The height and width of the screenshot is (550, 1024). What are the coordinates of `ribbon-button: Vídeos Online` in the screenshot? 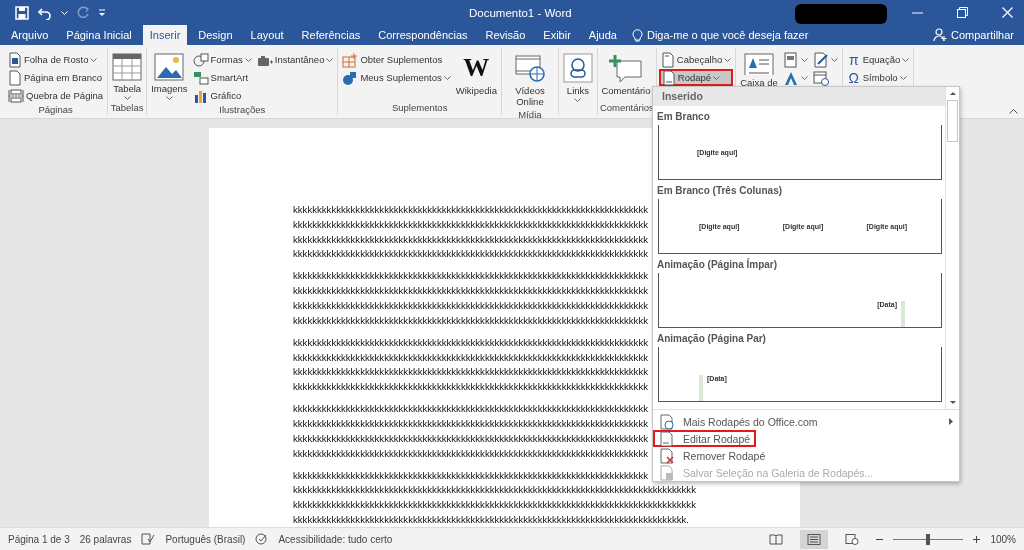 It's located at (529, 80).